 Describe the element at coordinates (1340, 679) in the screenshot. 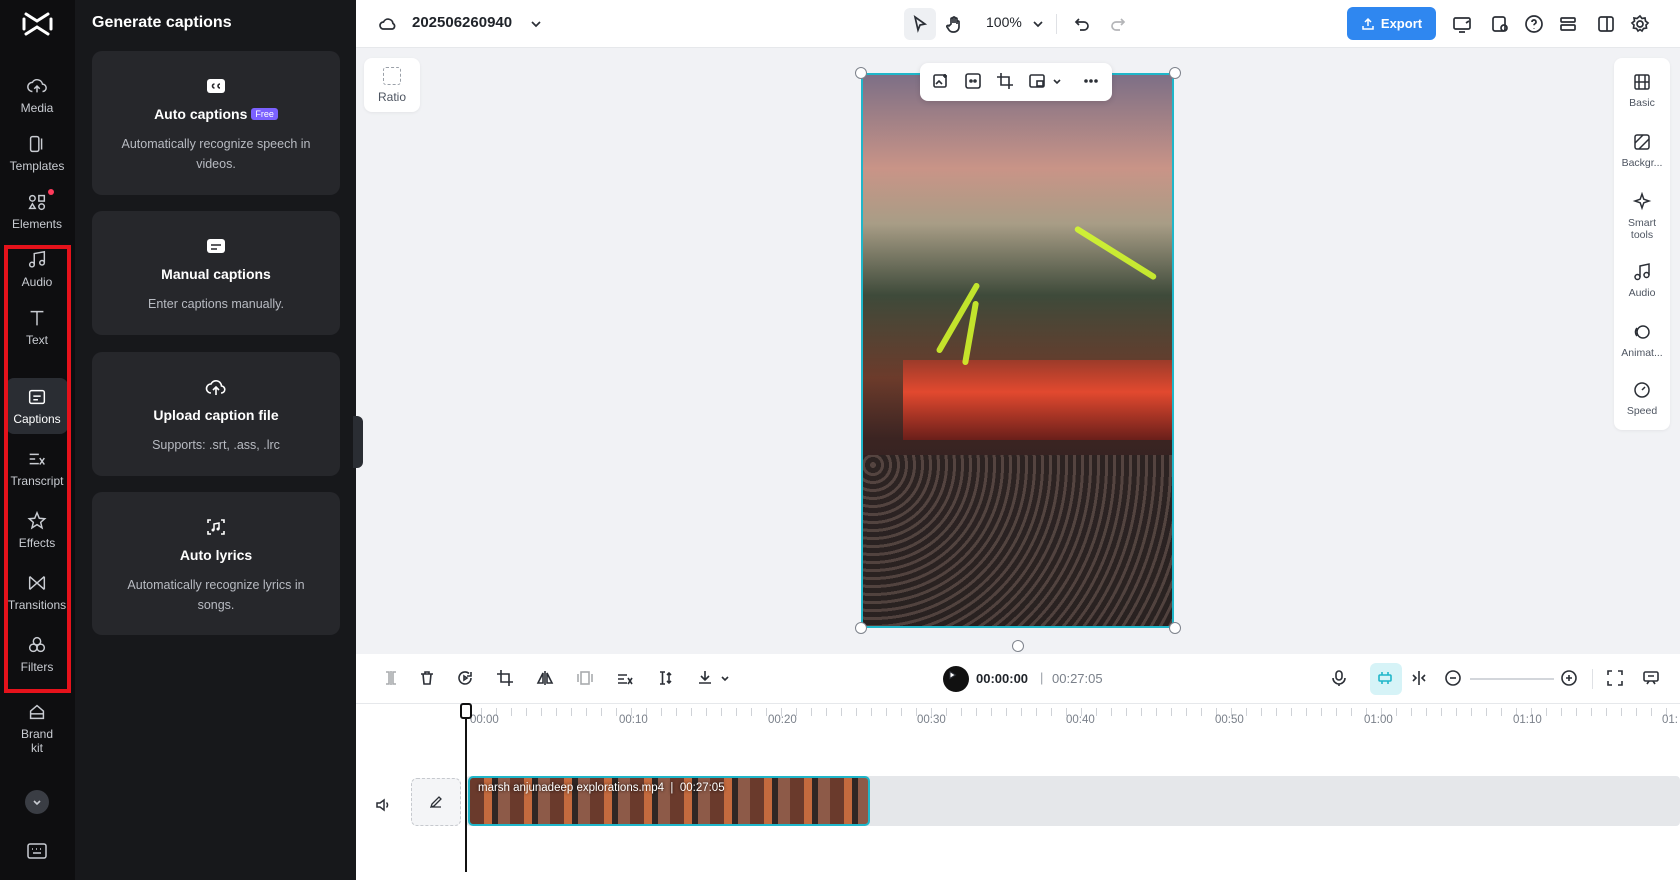

I see `microphone-icon` at that location.